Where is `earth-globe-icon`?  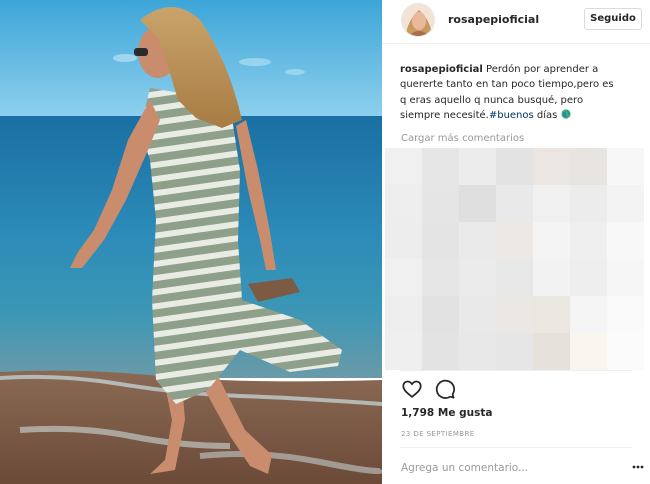 earth-globe-icon is located at coordinates (565, 114).